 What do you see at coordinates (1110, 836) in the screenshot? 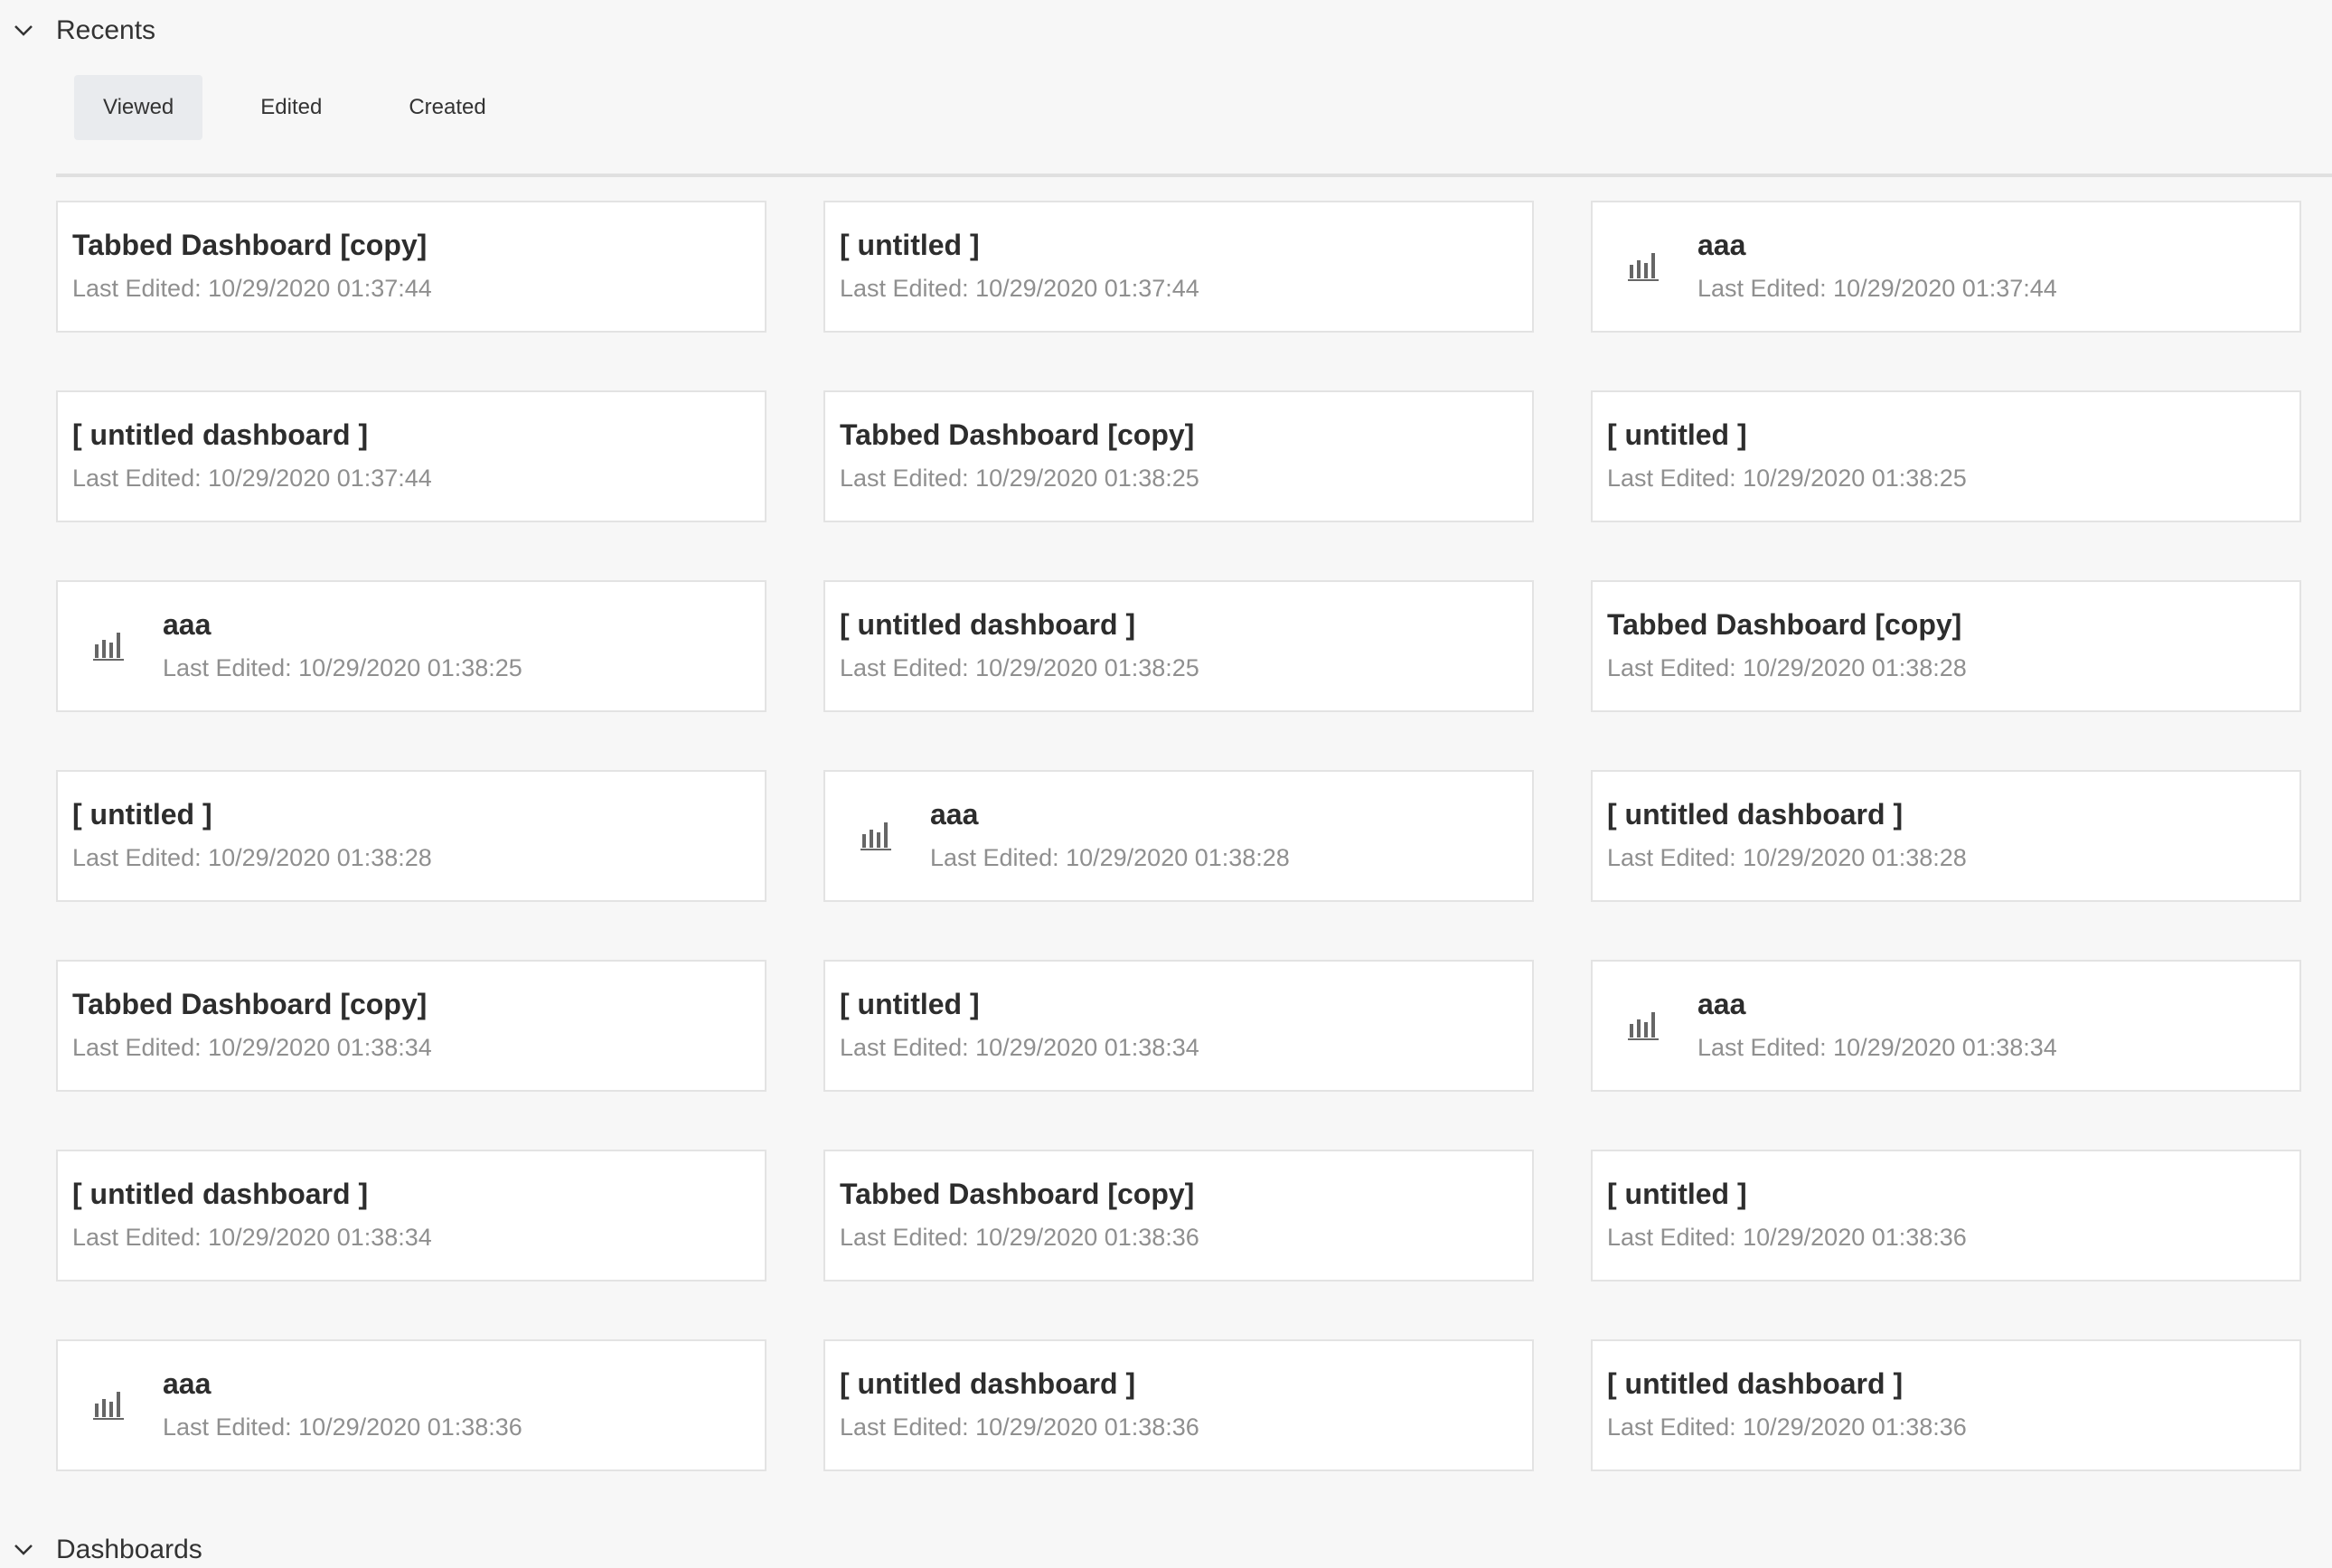
I see `recent-item-text: aaa Last Edited: 10/29/2020 01:38:28` at bounding box center [1110, 836].